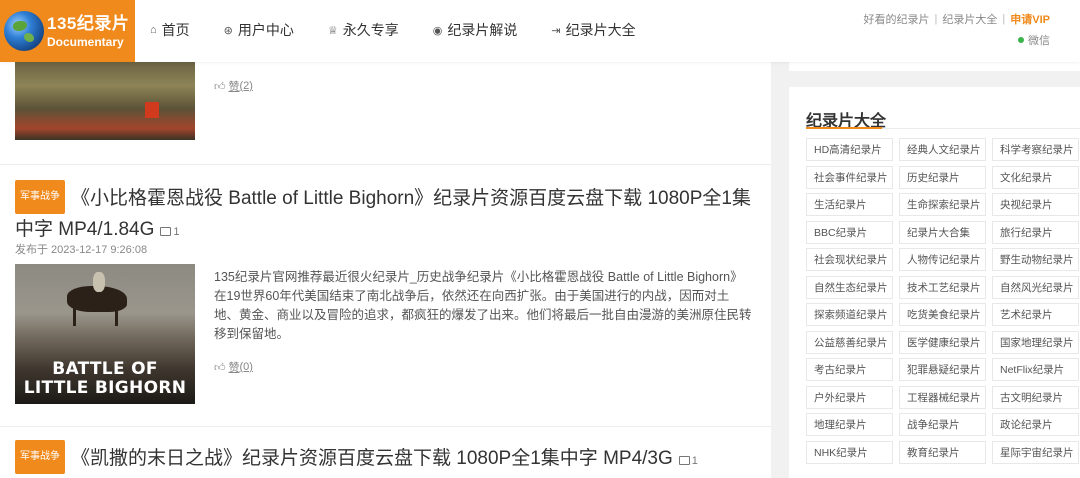  Describe the element at coordinates (88, 23) in the screenshot. I see `logo-title: 135纪录片` at that location.